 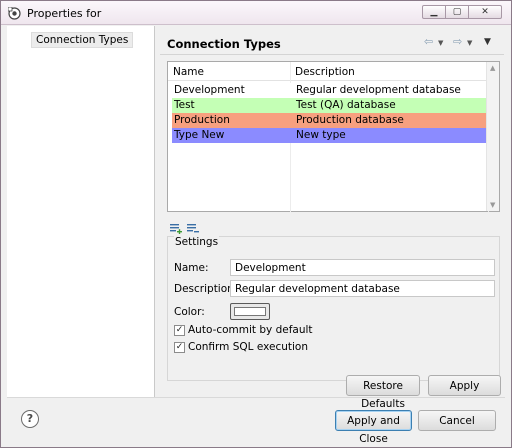 I want to click on back-dropdown-icon: ▼, so click(x=440, y=43).